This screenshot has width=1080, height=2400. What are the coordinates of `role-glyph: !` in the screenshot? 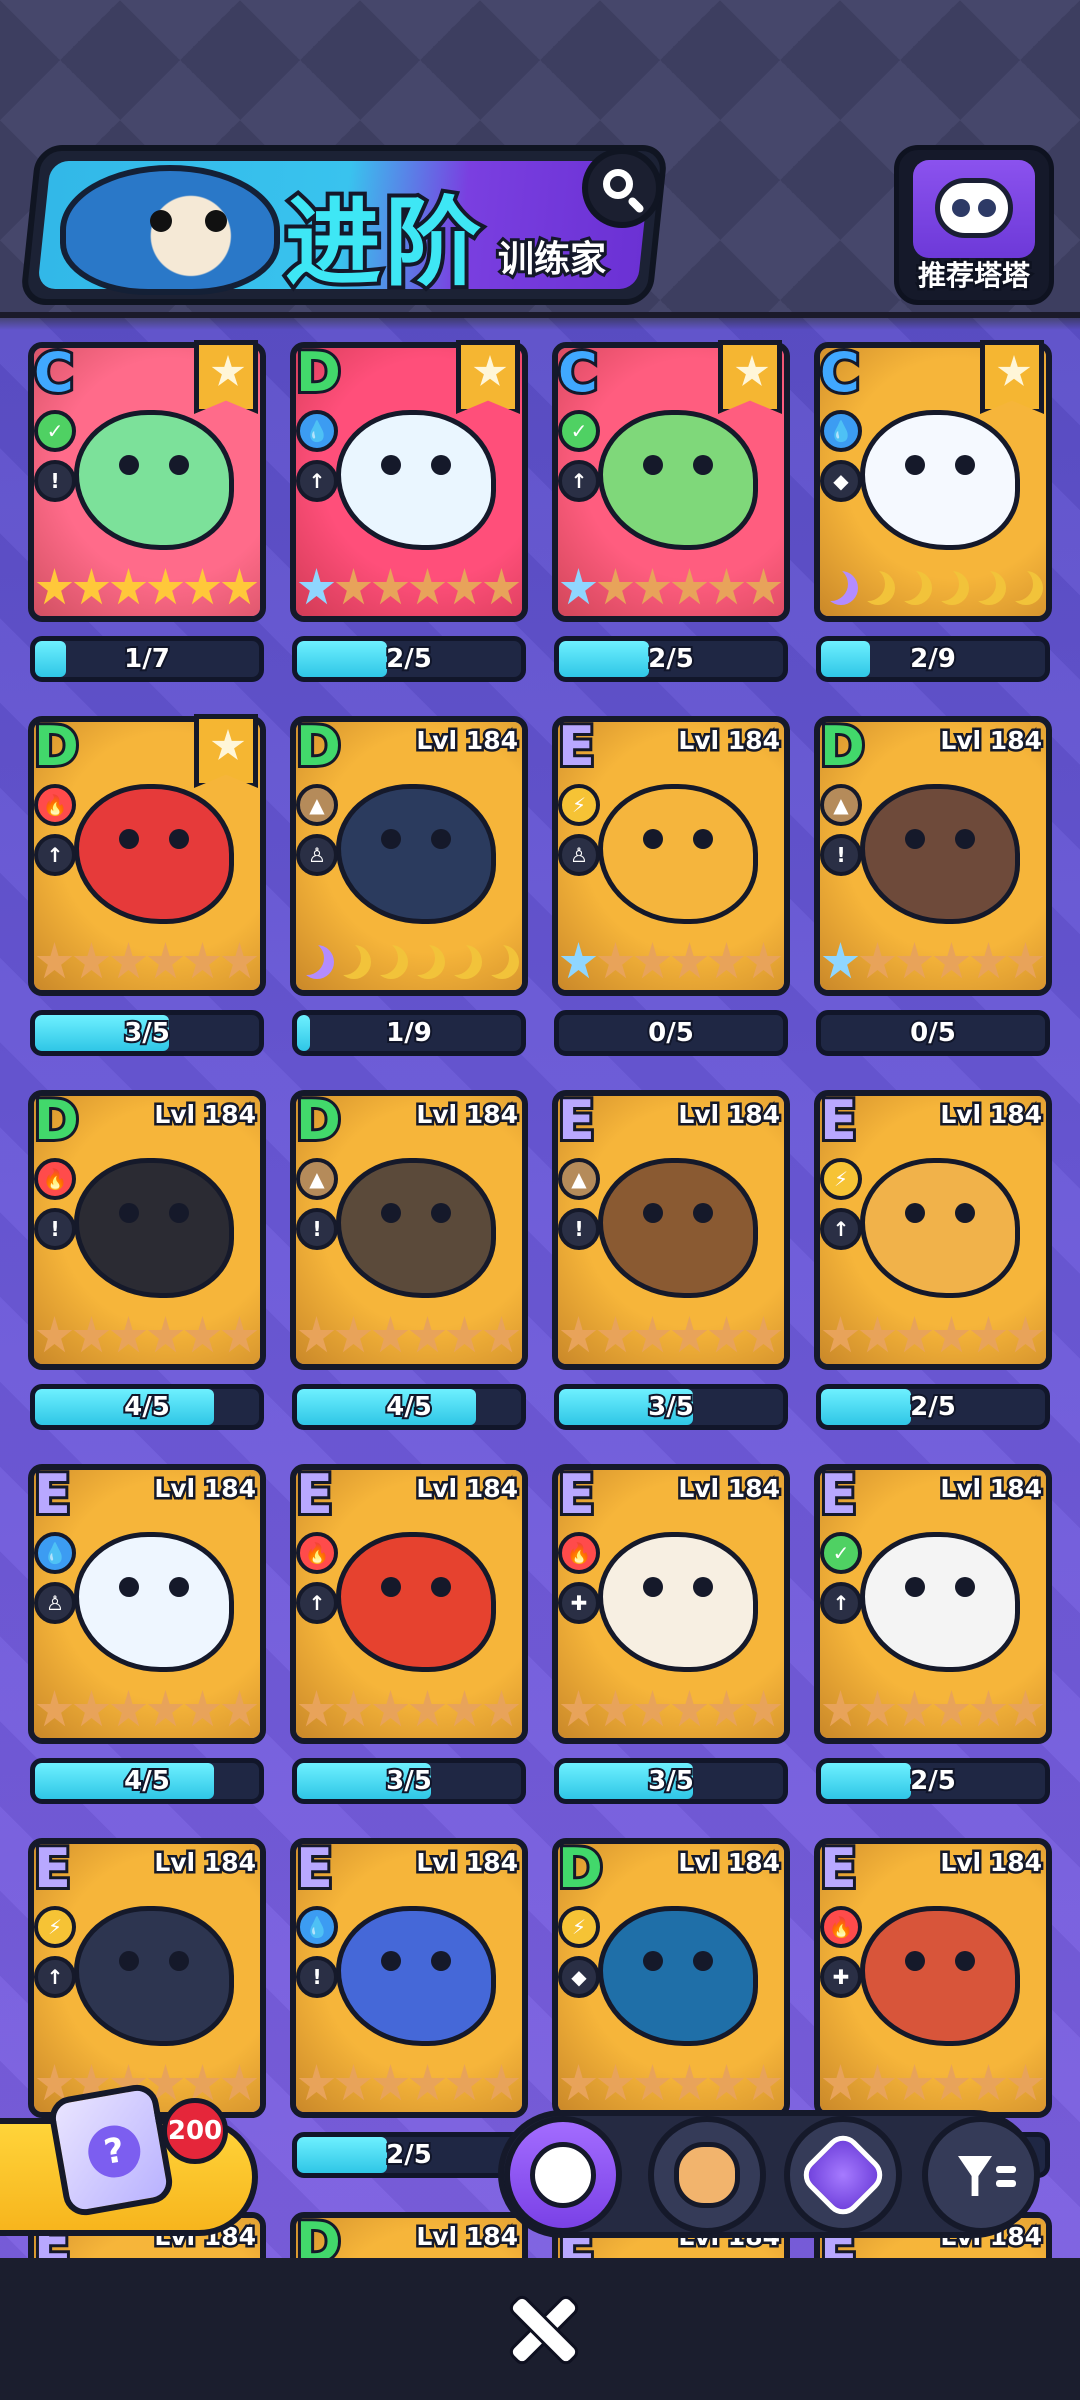 It's located at (841, 855).